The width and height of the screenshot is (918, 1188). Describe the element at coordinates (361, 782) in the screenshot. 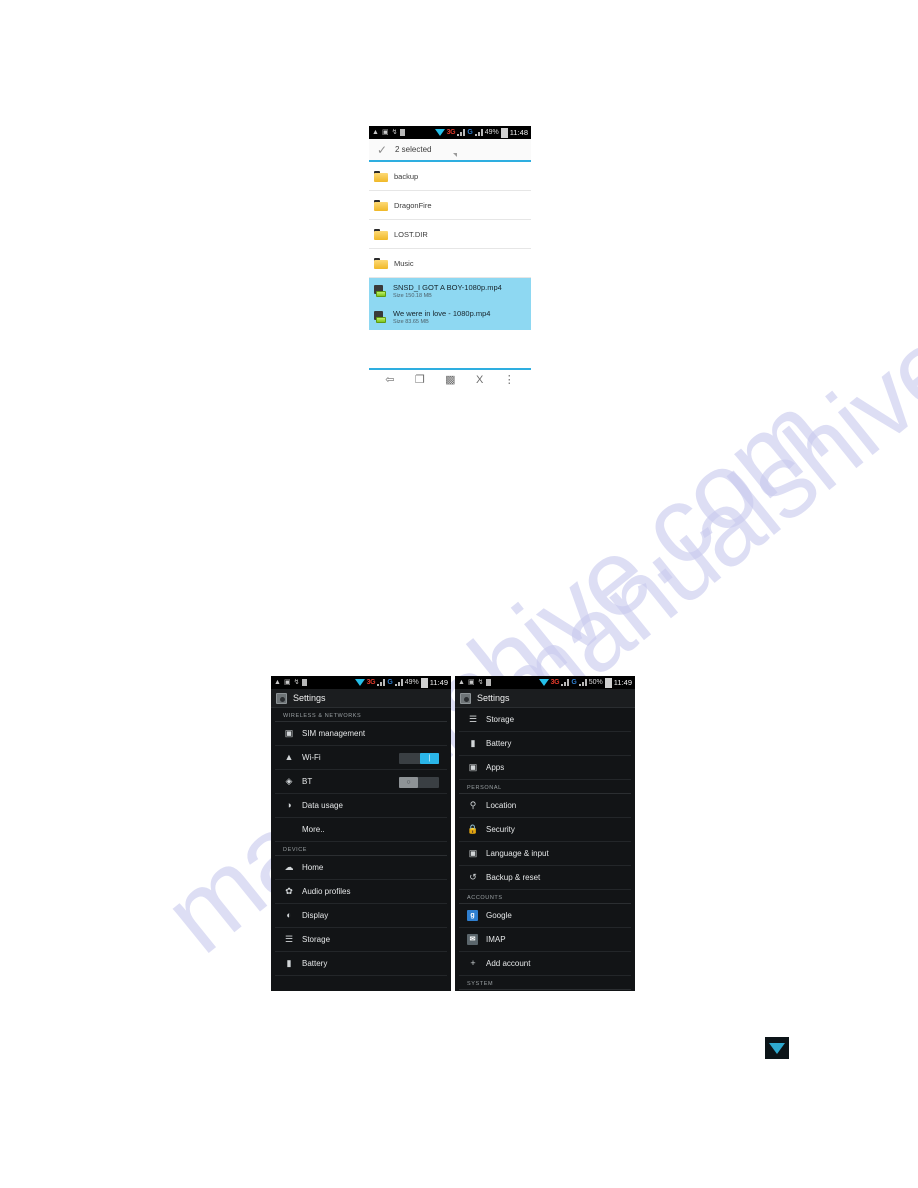

I see `sidebar-item-bluetooth: ◈ BT ○` at that location.